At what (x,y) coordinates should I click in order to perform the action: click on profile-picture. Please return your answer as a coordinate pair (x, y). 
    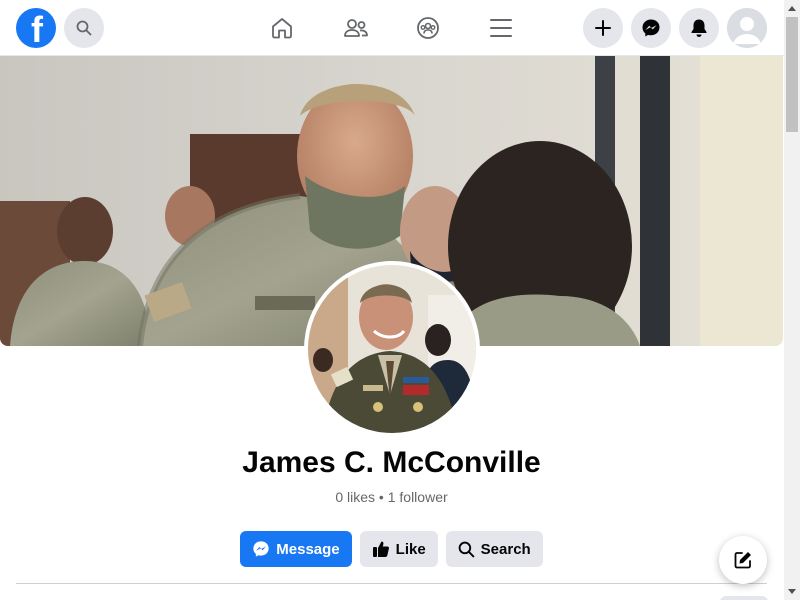
    Looking at the image, I should click on (392, 349).